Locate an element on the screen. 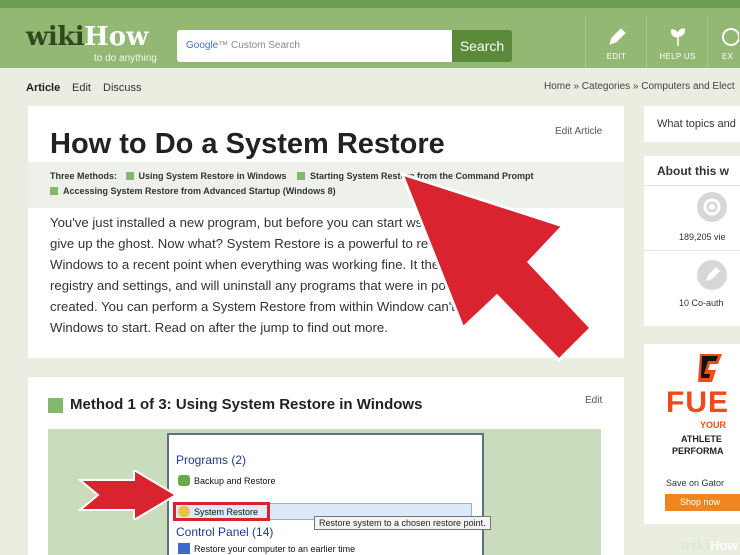 This screenshot has width=740, height=555. method-edit-link: Edit is located at coordinates (593, 400).